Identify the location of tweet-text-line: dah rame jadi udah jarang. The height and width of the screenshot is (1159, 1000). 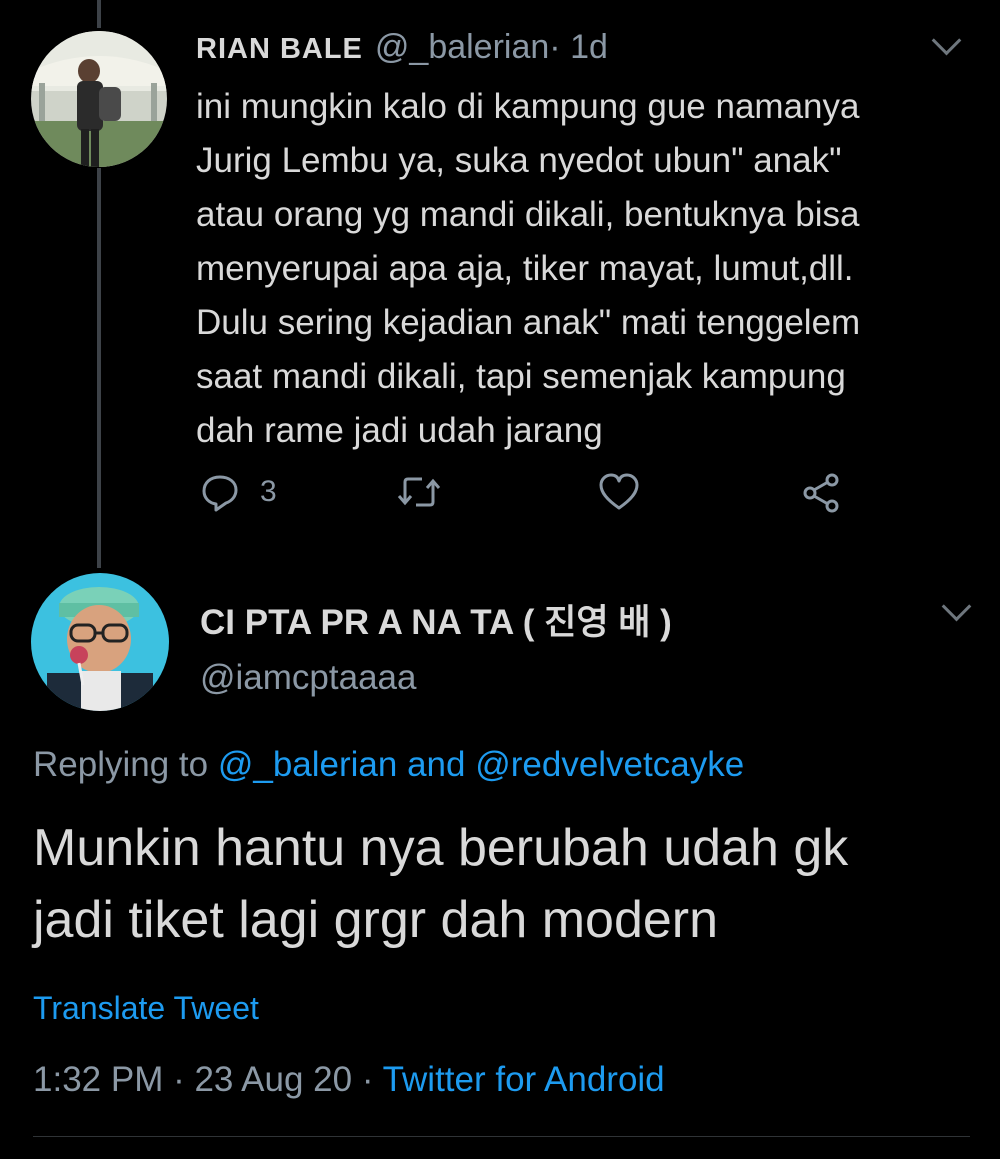
(399, 430).